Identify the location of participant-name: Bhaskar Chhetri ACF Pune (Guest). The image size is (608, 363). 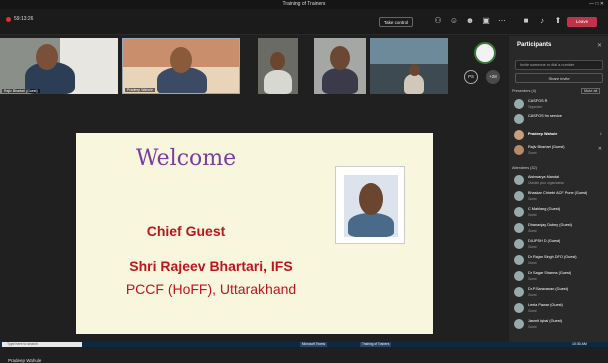
(558, 193).